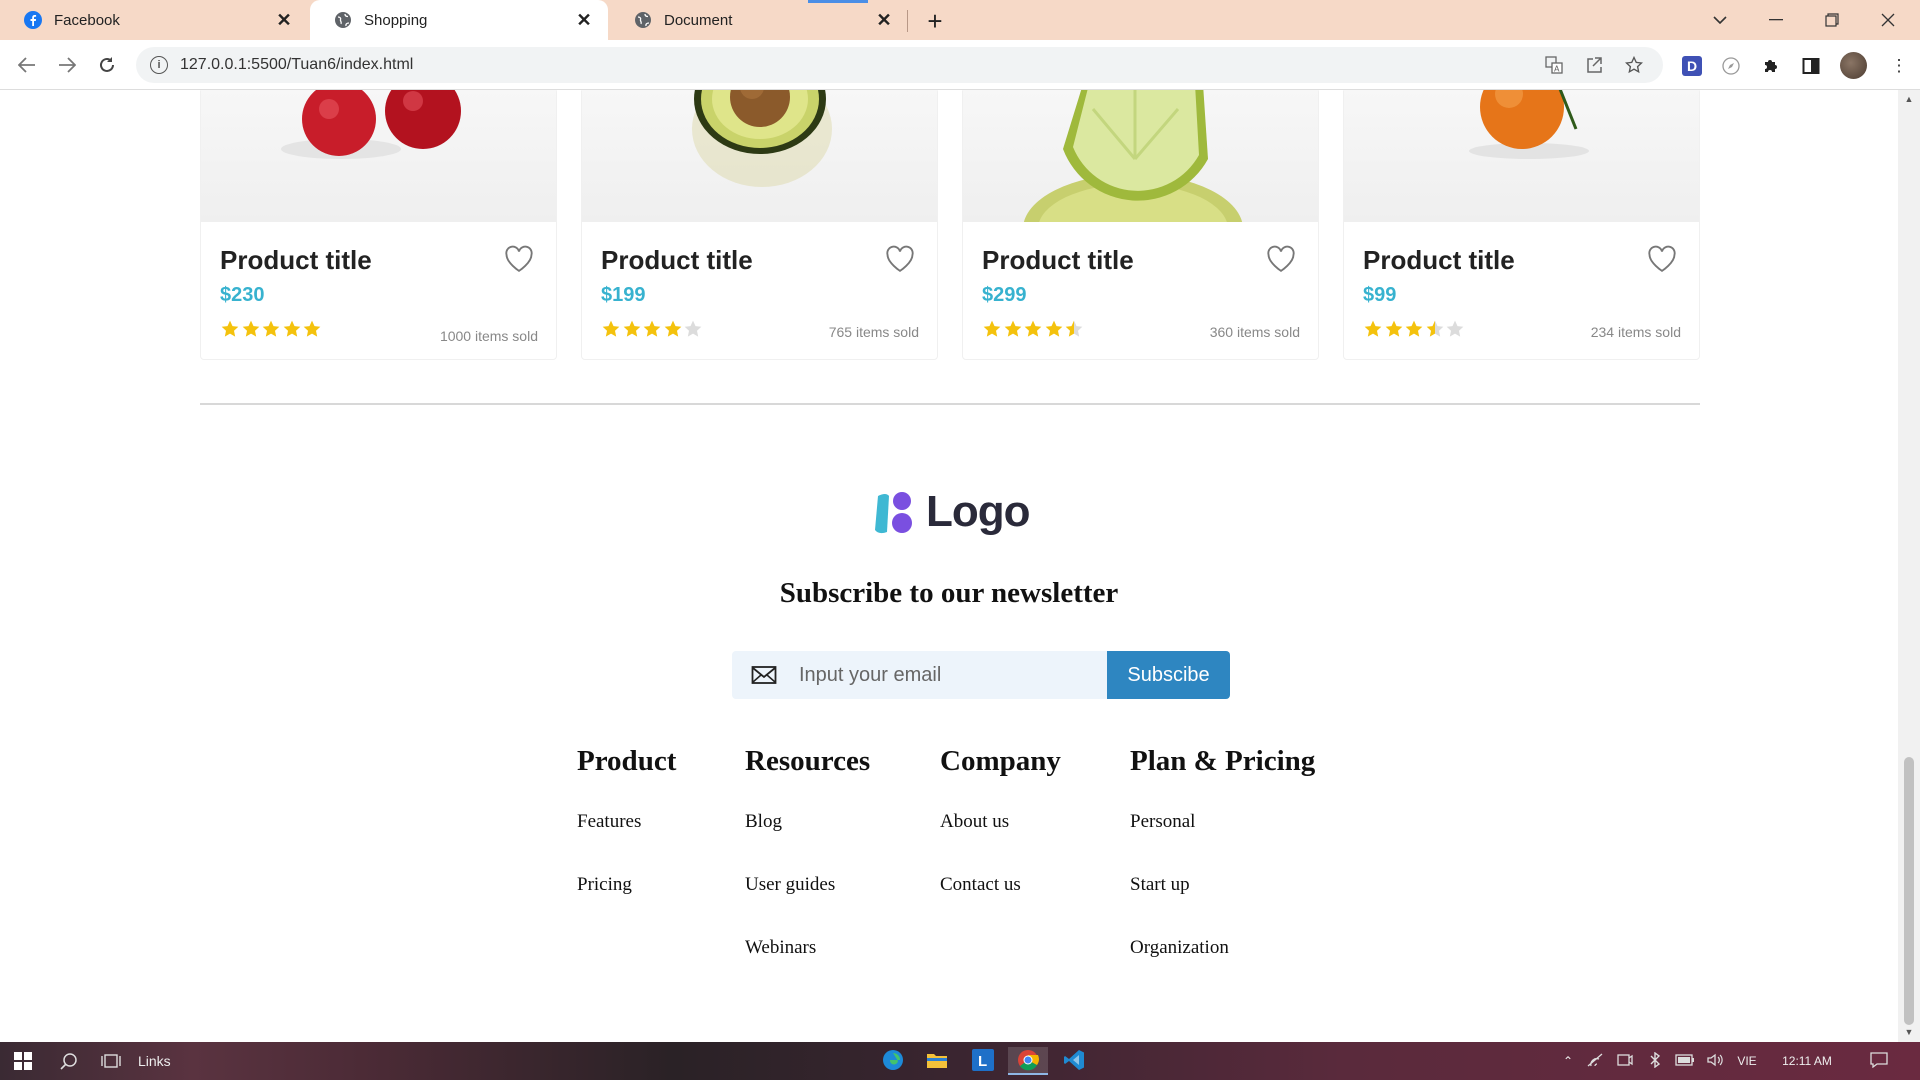 The image size is (1920, 1080). I want to click on tab-label: Facebook, so click(87, 20).